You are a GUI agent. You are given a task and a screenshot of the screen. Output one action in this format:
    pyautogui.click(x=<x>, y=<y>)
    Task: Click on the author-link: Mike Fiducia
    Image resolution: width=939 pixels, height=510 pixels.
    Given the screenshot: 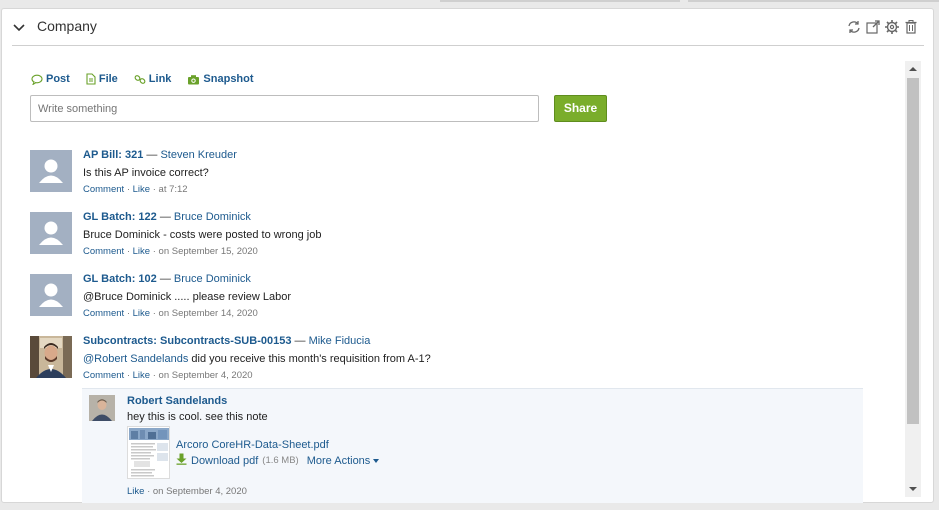 What is the action you would take?
    pyautogui.click(x=340, y=341)
    